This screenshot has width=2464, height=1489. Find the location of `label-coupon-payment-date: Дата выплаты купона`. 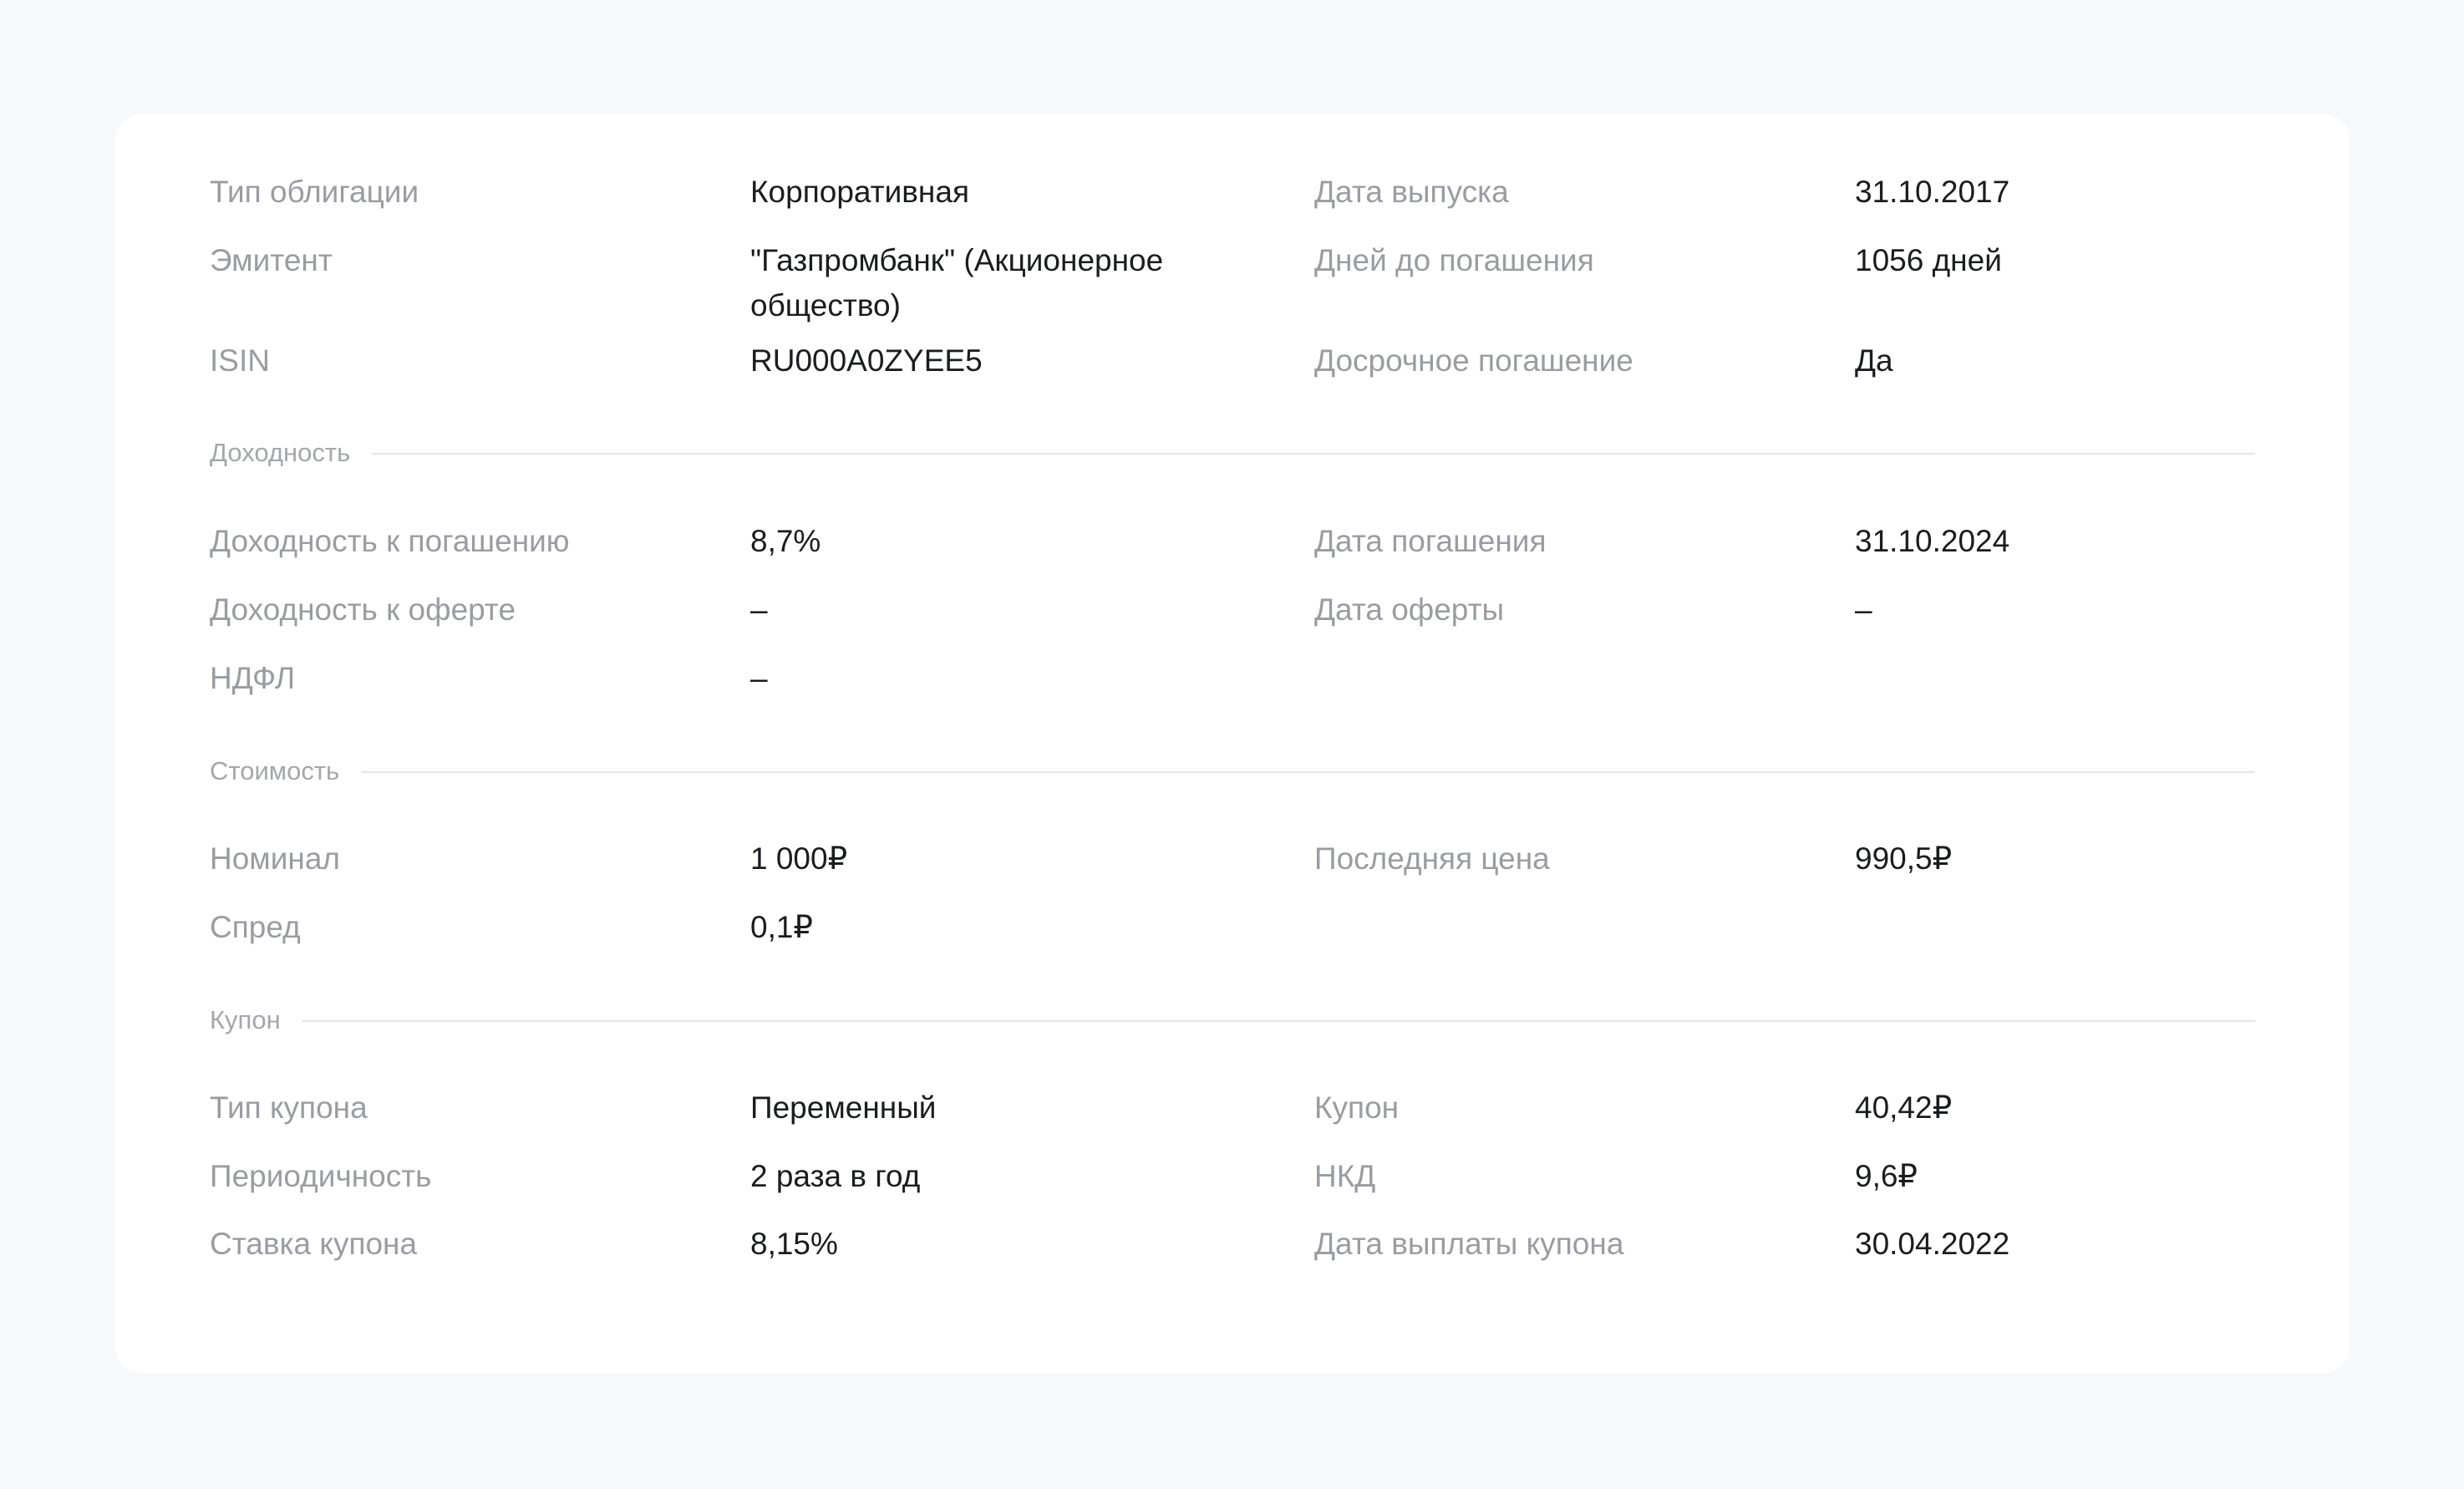

label-coupon-payment-date: Дата выплаты купона is located at coordinates (1469, 1244).